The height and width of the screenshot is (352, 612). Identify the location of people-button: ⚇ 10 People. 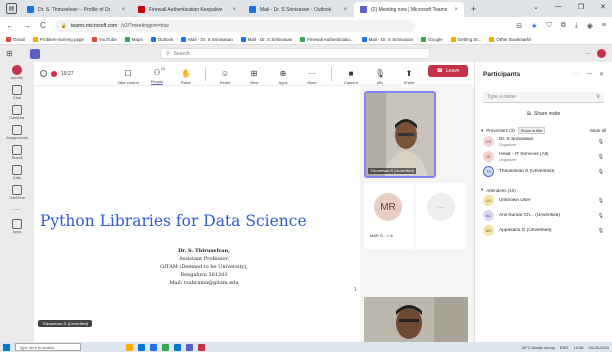
(157, 75).